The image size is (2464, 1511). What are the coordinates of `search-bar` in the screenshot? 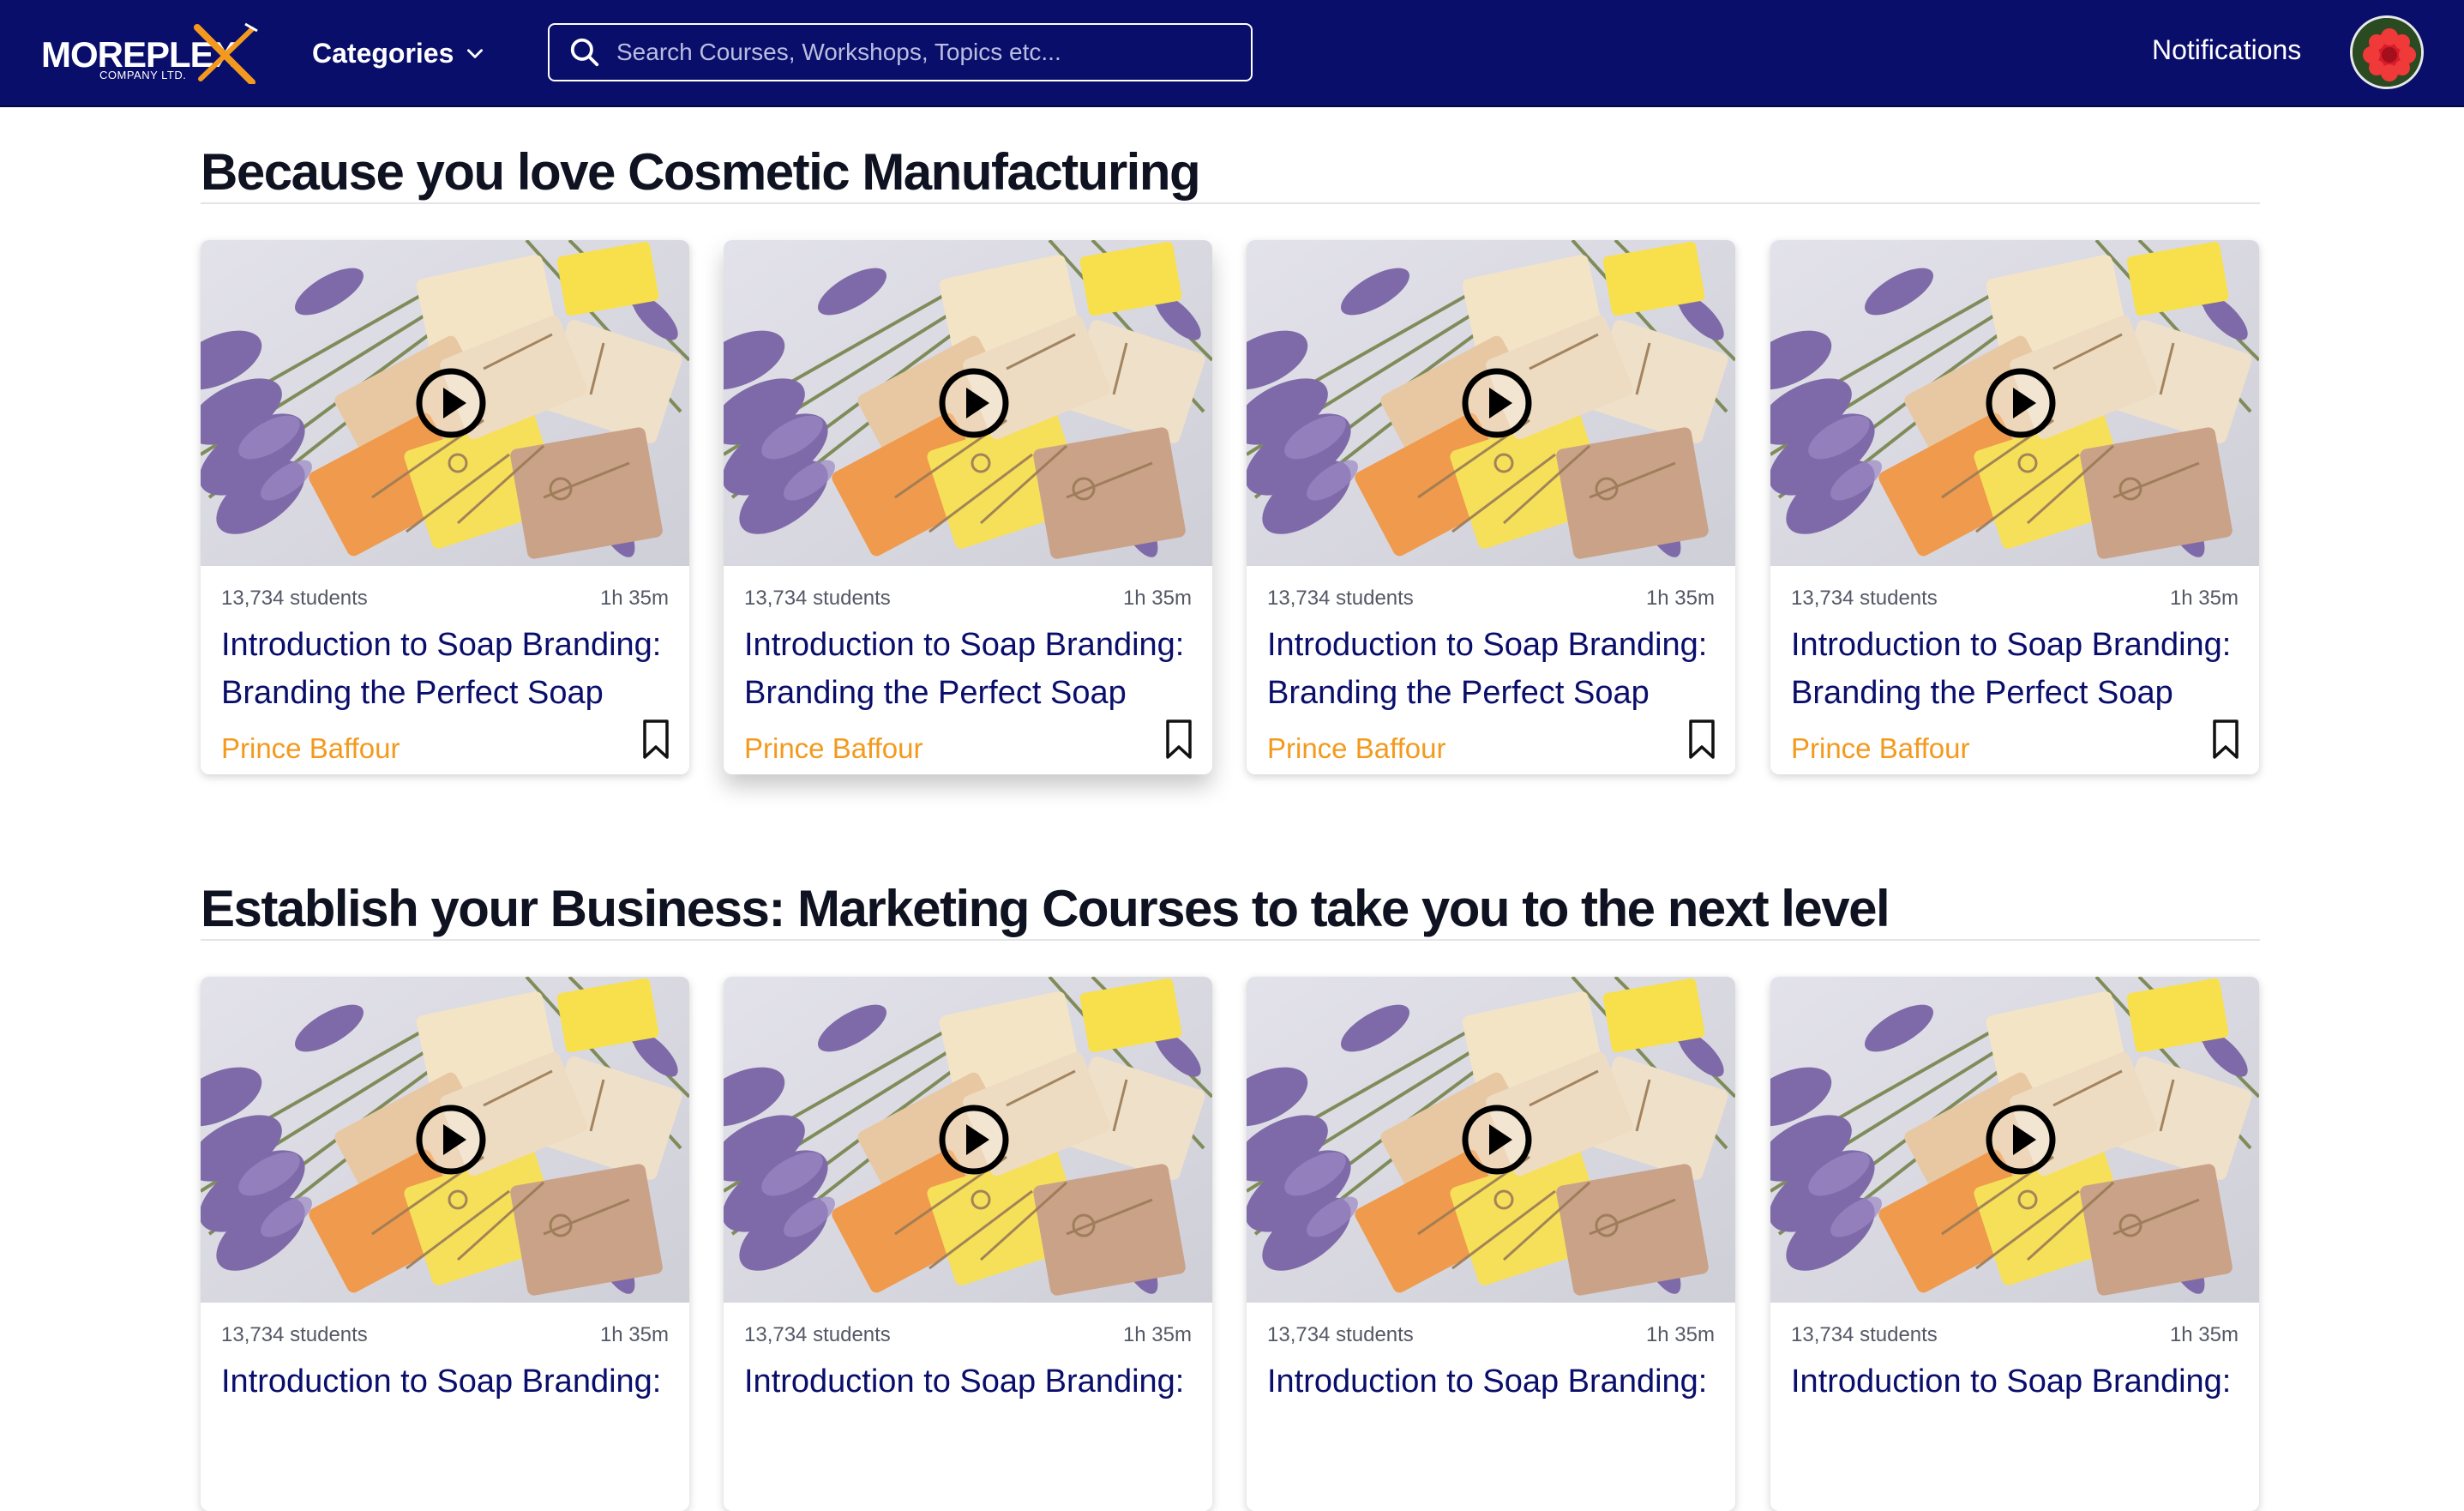 It's located at (901, 52).